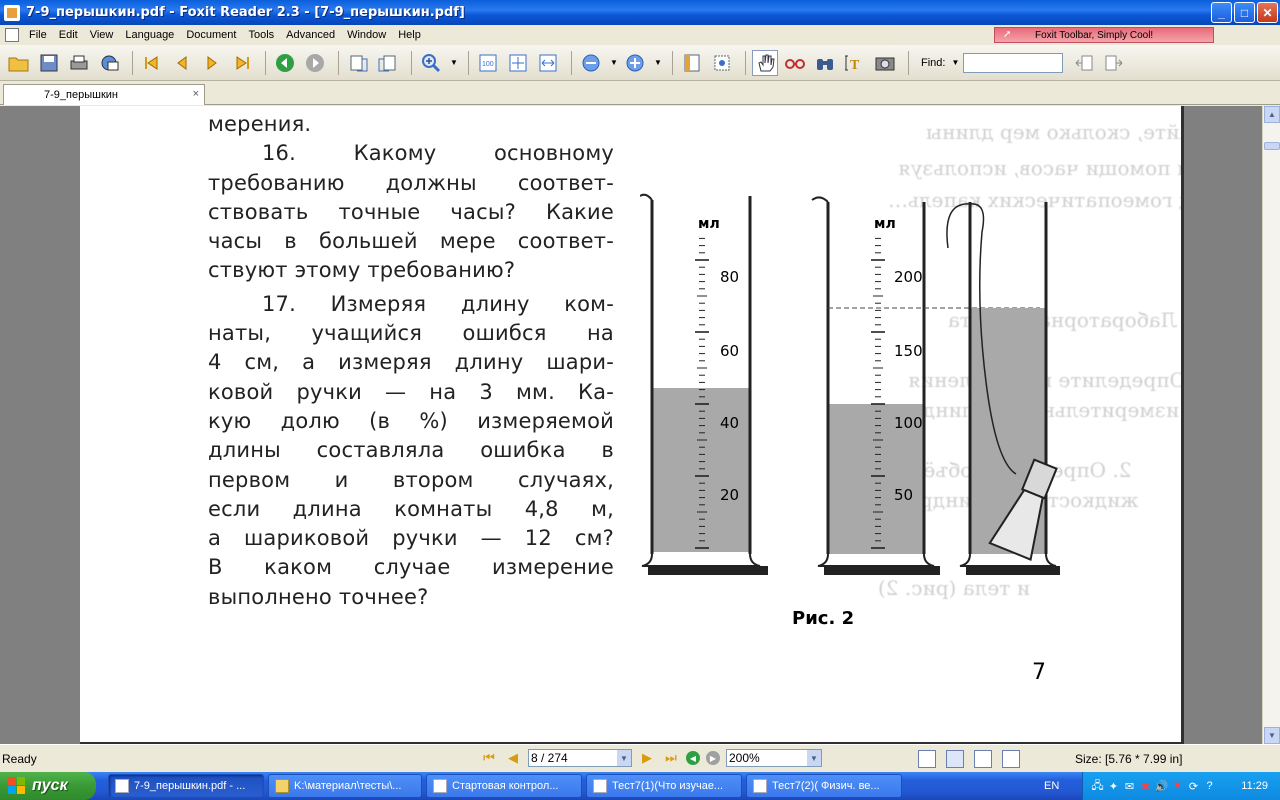 The width and height of the screenshot is (1280, 800). Describe the element at coordinates (48, 786) in the screenshot. I see `start-button: пуск` at that location.